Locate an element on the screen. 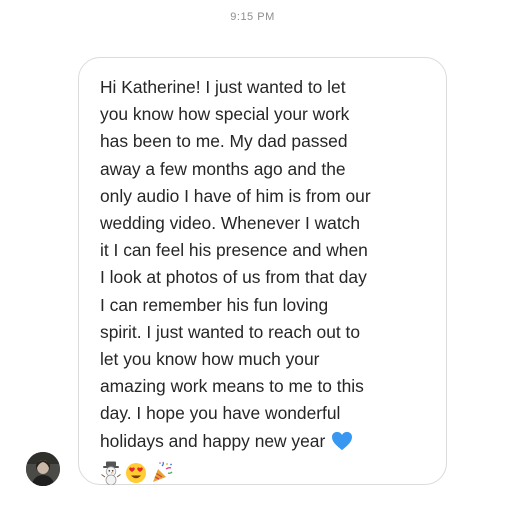 The image size is (505, 520). message-line-last: holidays and happy new year is located at coordinates (266, 443).